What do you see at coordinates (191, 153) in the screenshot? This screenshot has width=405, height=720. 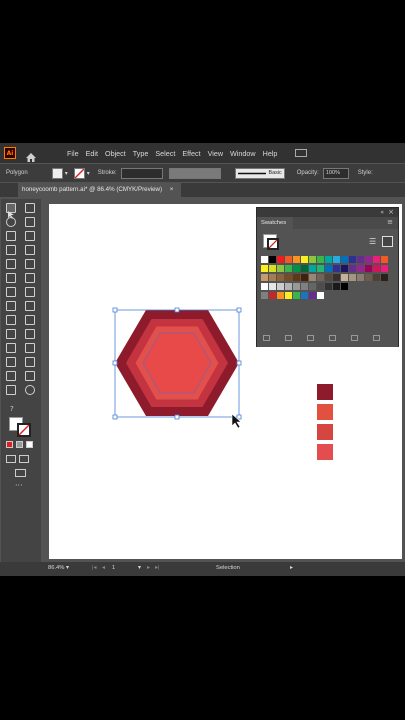 I see `menu-effect: Effect` at bounding box center [191, 153].